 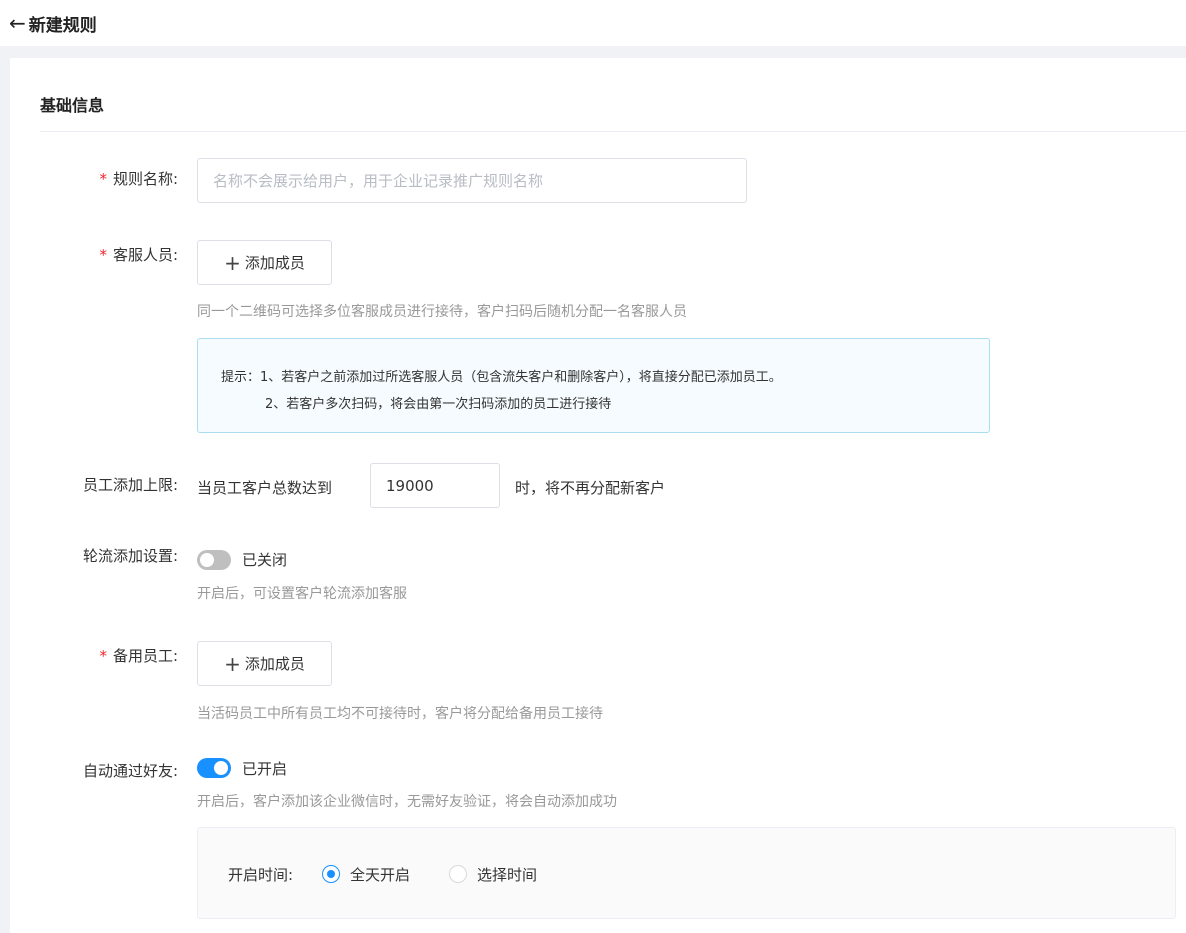 What do you see at coordinates (302, 594) in the screenshot?
I see `rotation-hint: 开启后，可设置客户轮流添加客服` at bounding box center [302, 594].